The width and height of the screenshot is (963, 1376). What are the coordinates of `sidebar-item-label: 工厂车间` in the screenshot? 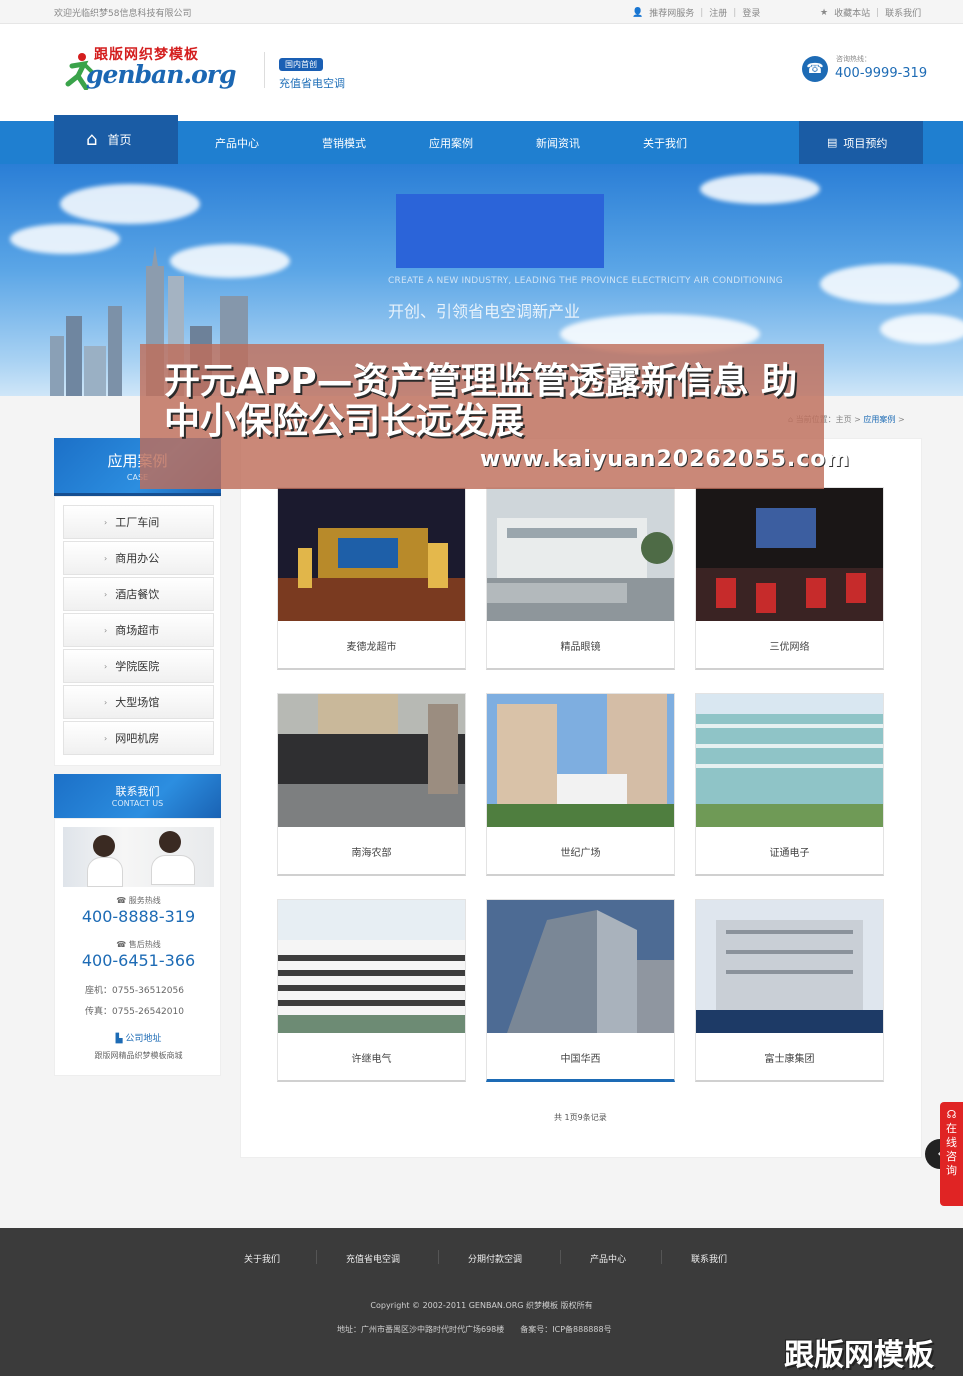 It's located at (137, 522).